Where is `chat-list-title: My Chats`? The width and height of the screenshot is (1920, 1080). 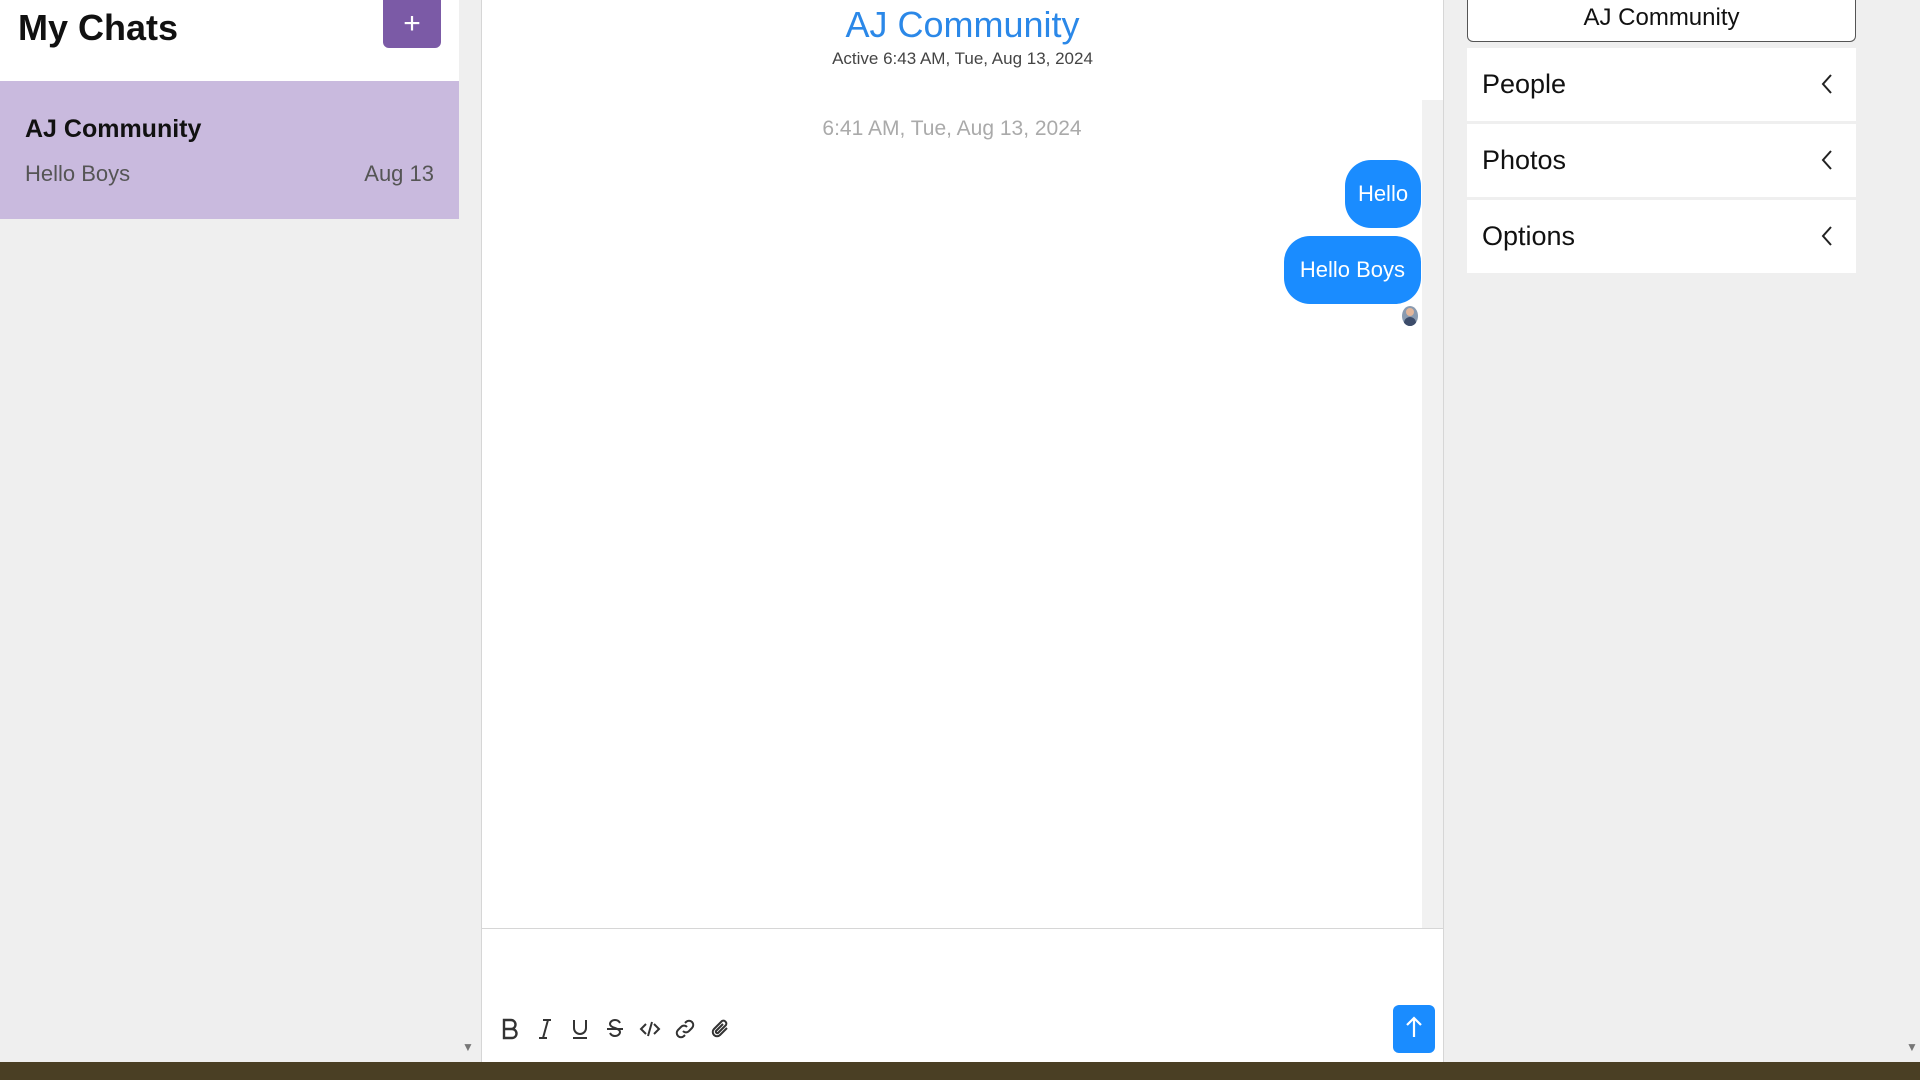
chat-list-title: My Chats is located at coordinates (98, 27).